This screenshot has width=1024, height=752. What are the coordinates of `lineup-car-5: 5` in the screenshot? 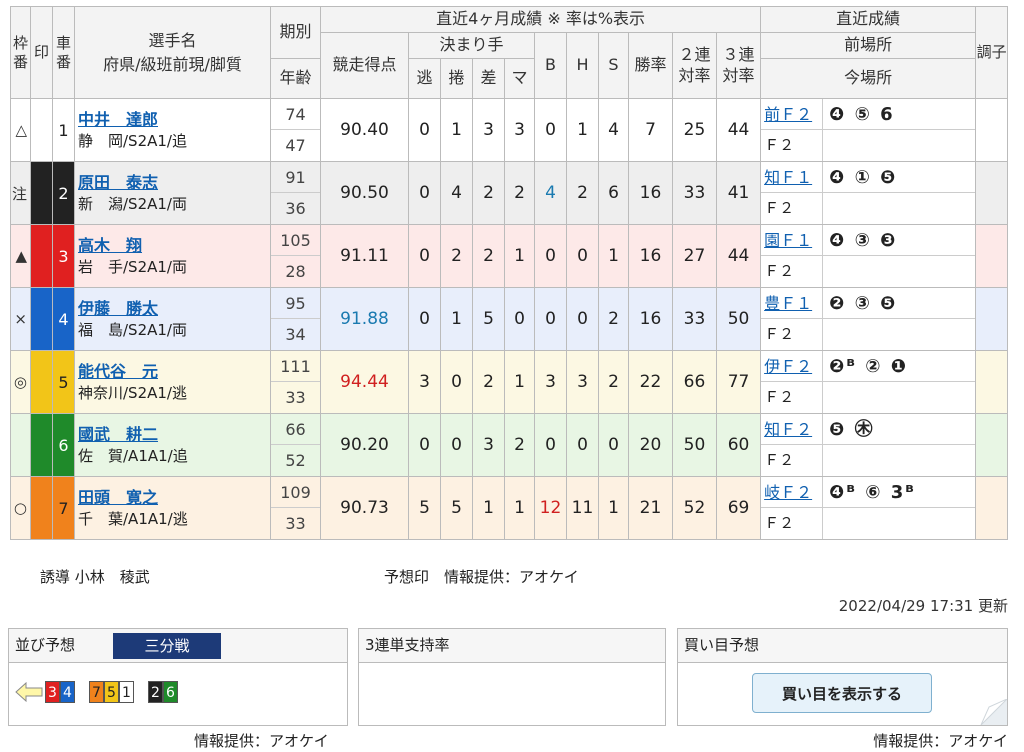 It's located at (111, 692).